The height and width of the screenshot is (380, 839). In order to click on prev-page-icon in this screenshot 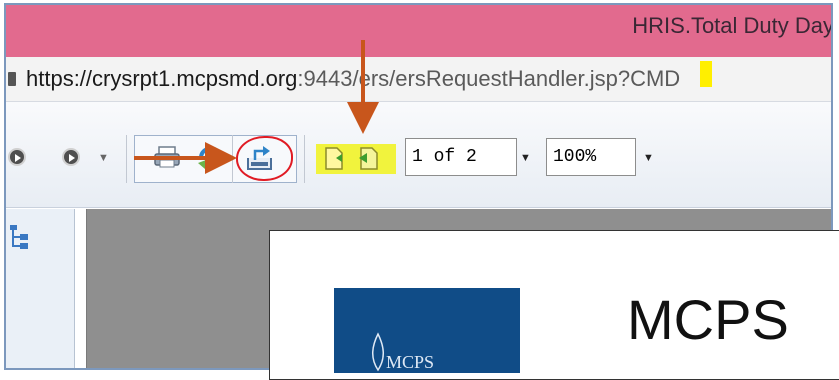, I will do `click(334, 158)`.